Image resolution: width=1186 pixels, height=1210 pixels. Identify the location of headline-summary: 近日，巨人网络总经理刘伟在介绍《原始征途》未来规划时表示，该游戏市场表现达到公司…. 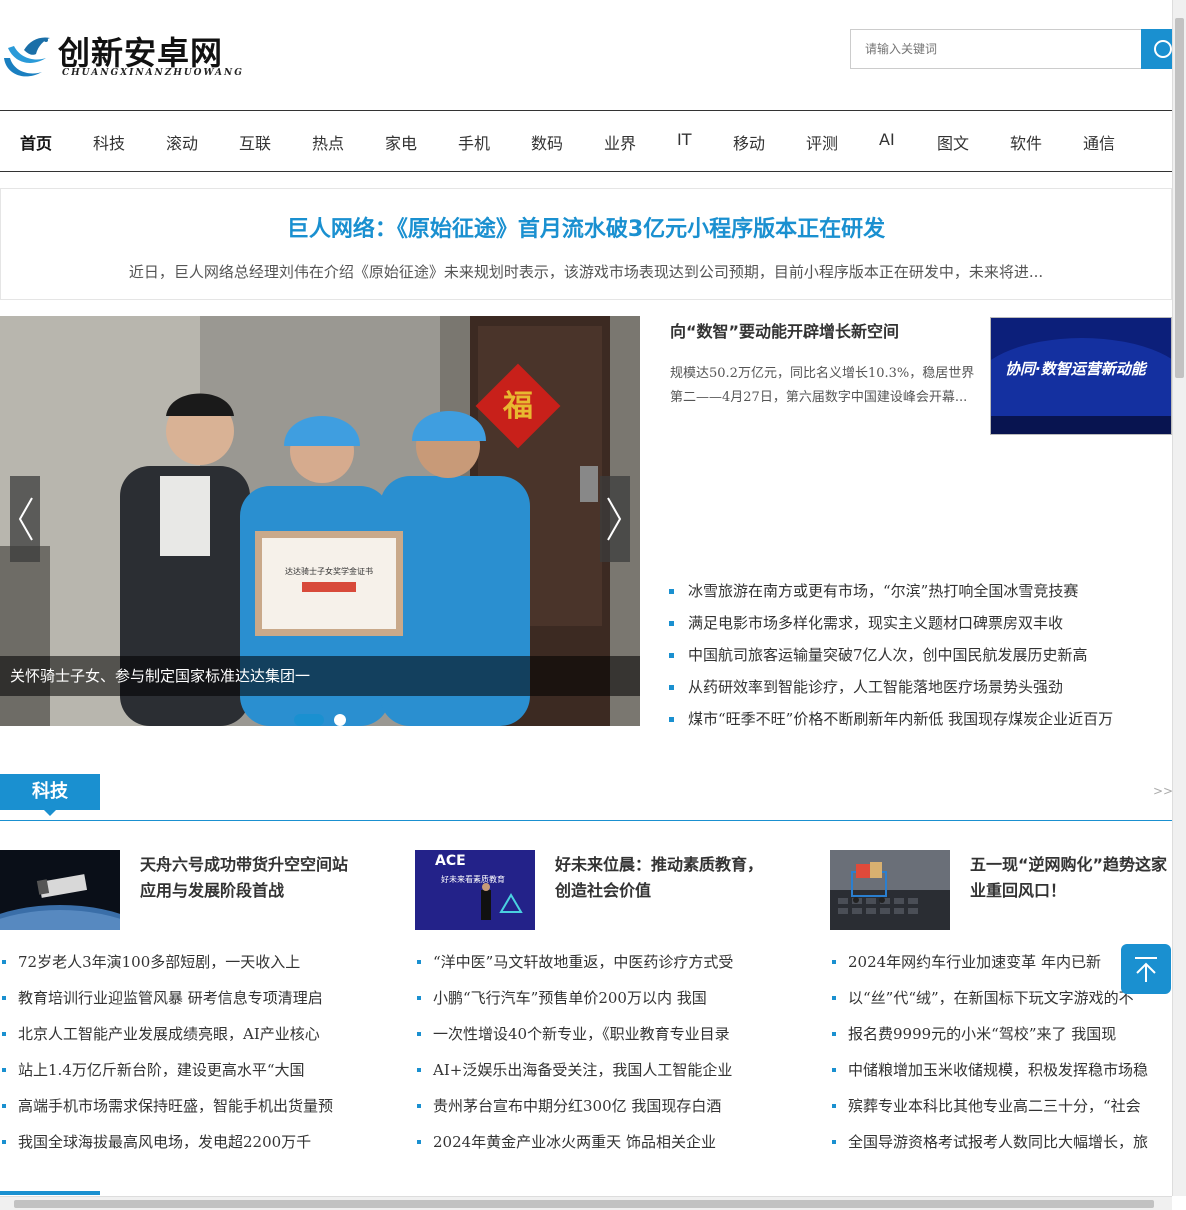
(586, 272).